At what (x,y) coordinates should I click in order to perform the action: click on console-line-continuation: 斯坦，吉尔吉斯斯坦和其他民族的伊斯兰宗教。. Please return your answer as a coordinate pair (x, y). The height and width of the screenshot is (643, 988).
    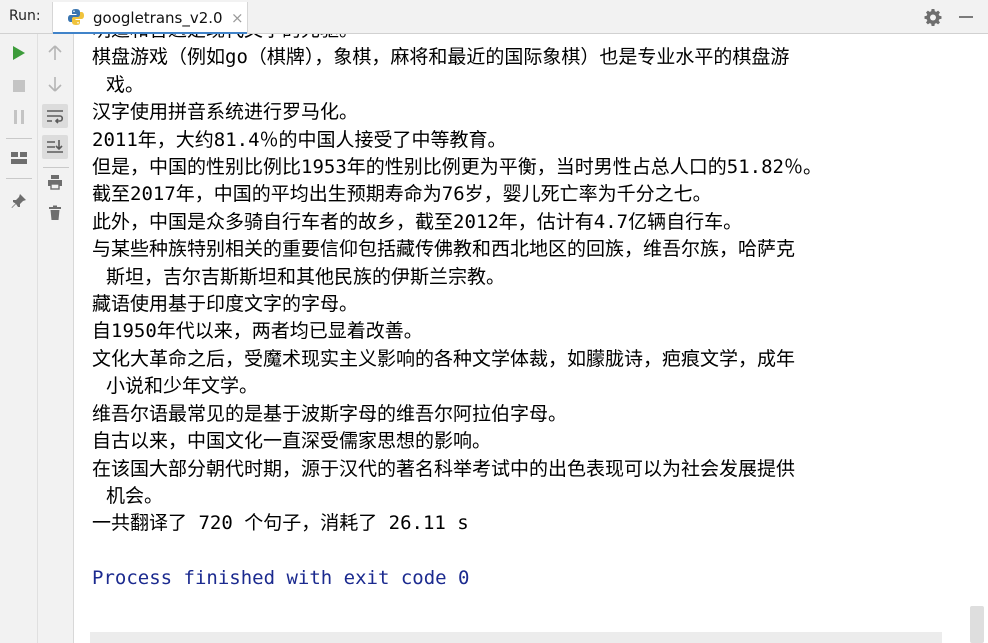
    Looking at the image, I should click on (306, 276).